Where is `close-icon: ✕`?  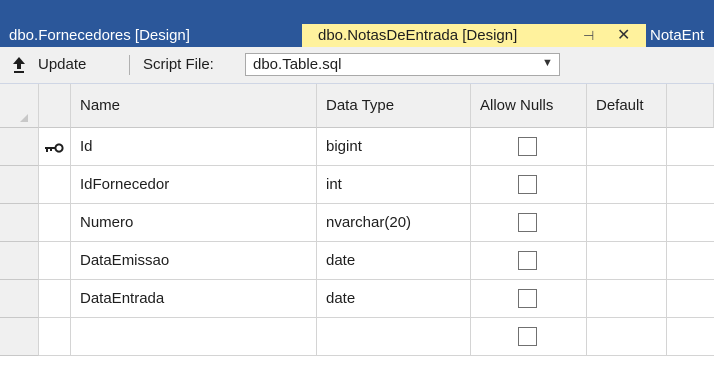
close-icon: ✕ is located at coordinates (623, 35).